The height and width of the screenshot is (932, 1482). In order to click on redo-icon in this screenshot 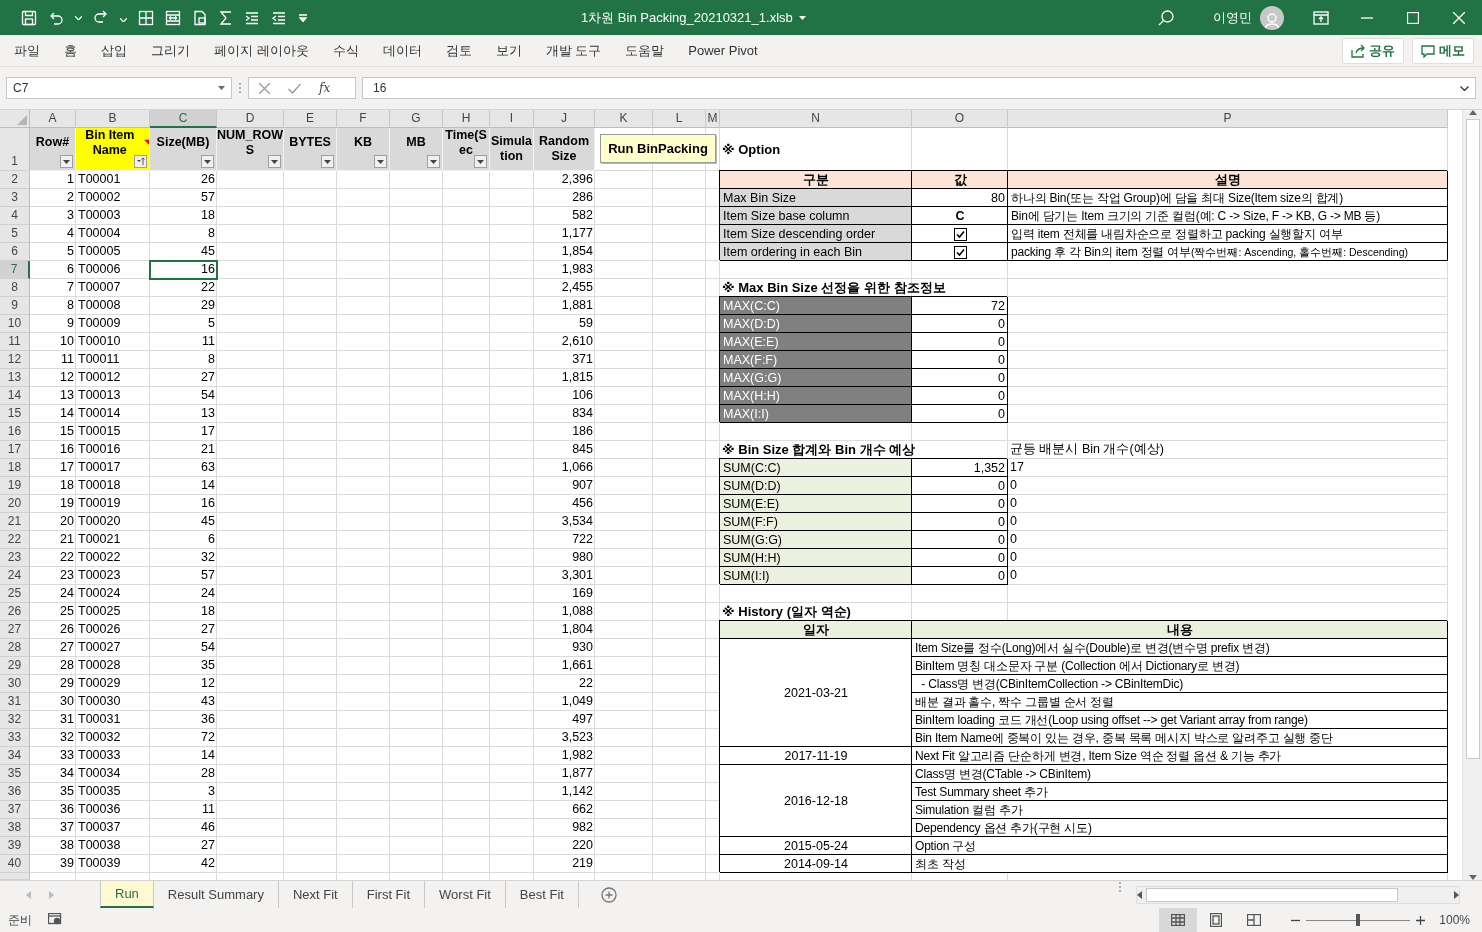, I will do `click(101, 16)`.